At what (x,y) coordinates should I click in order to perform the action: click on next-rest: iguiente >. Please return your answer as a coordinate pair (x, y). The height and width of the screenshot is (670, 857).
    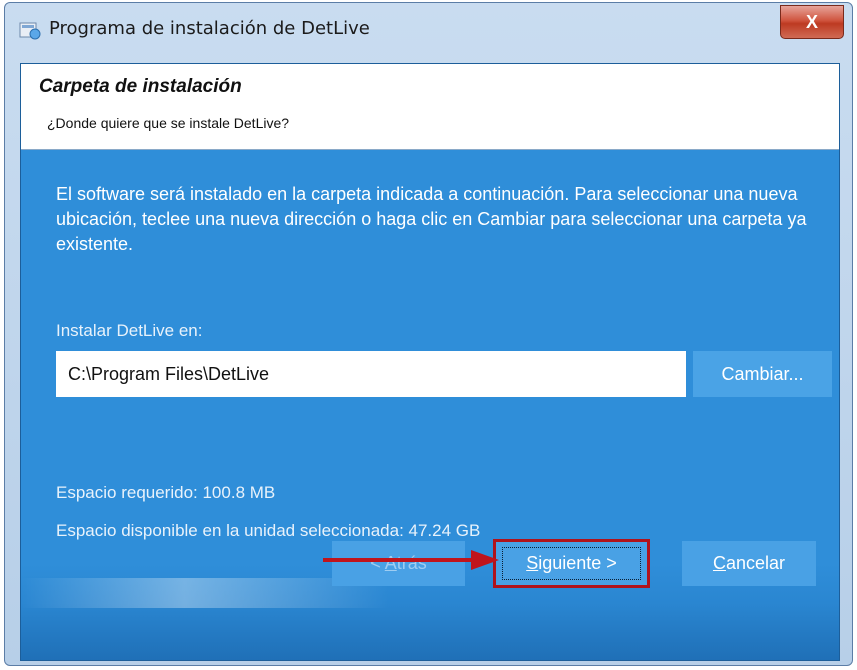
    Looking at the image, I should click on (577, 563).